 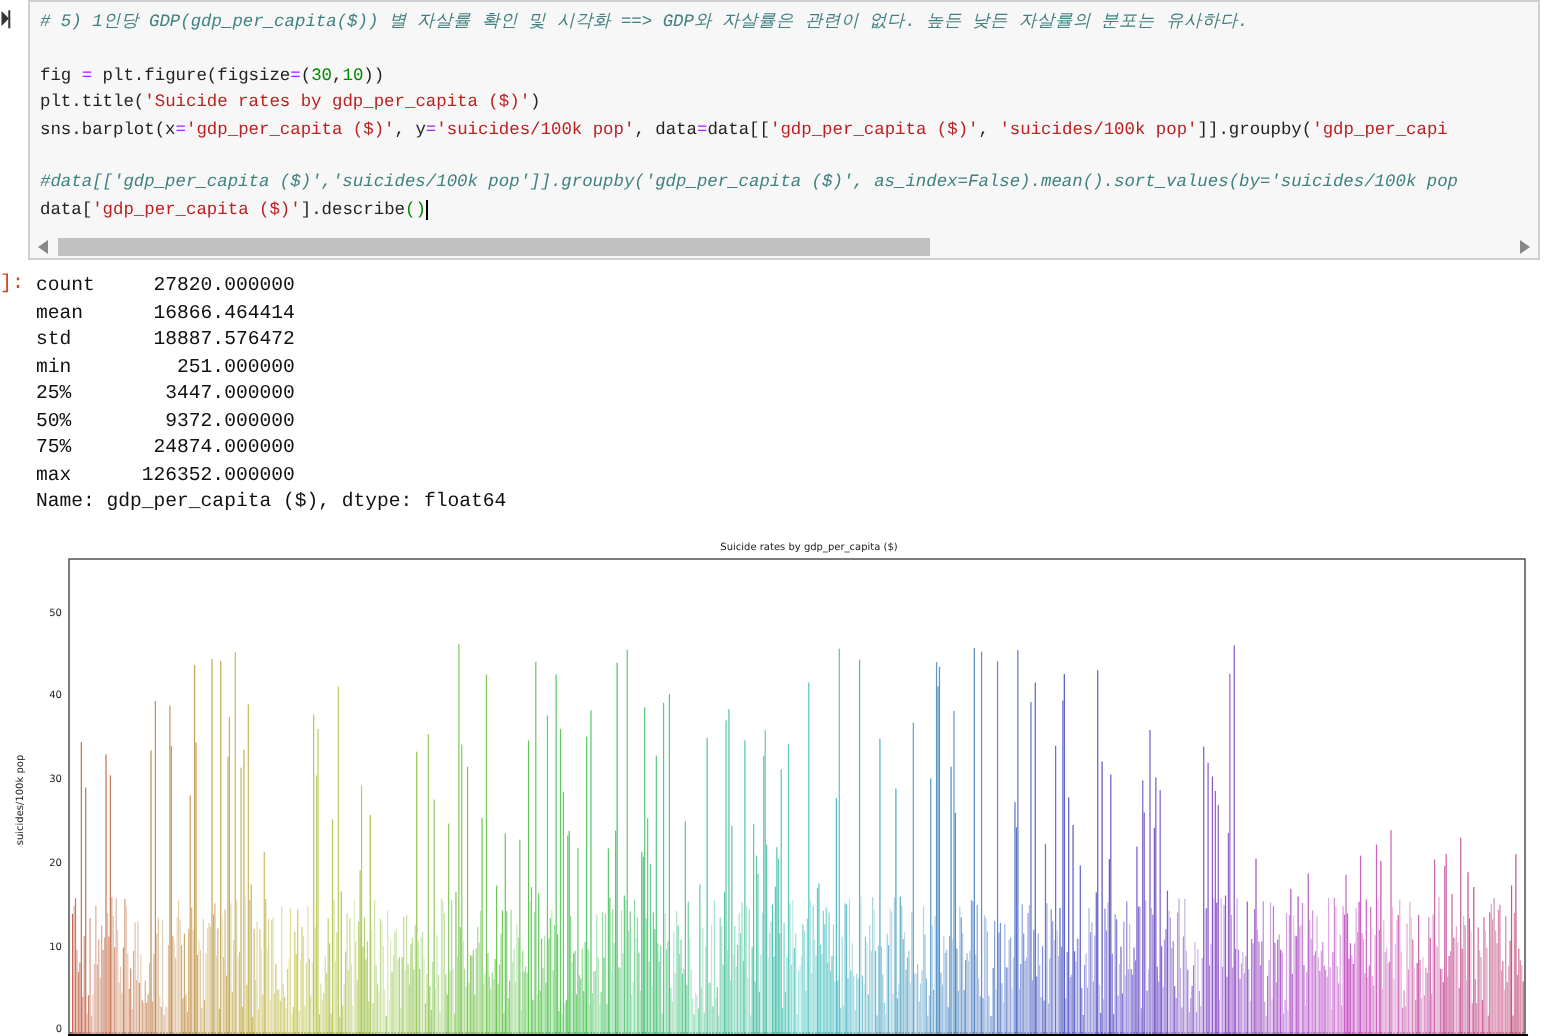 I want to click on code-line: data['gdp_per_capita ($)'].describe(), so click(x=235, y=210).